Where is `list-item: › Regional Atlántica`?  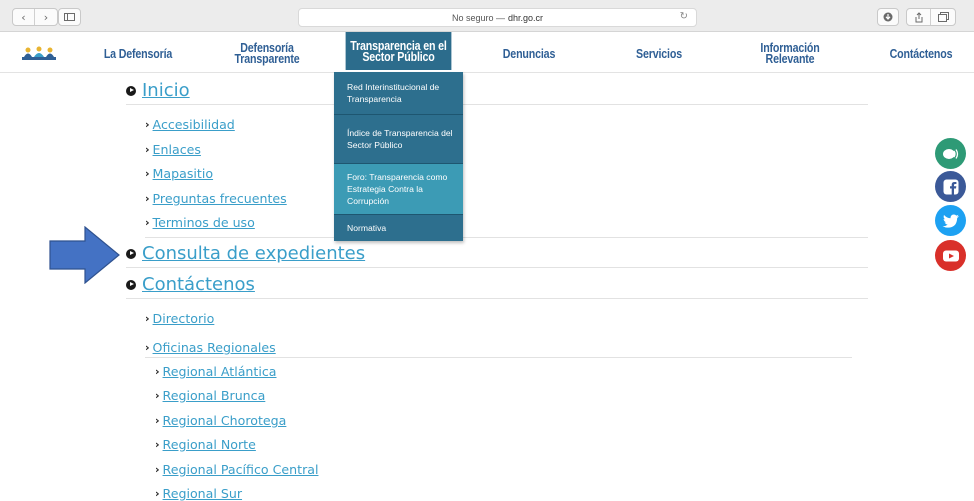
list-item: › Regional Atlántica is located at coordinates (216, 371).